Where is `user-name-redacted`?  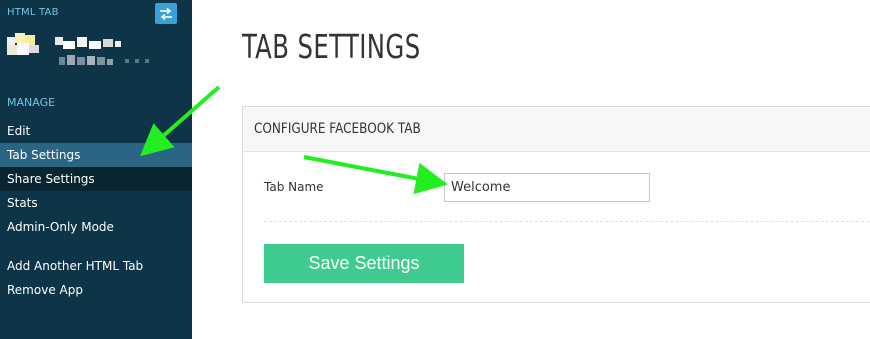 user-name-redacted is located at coordinates (102, 51).